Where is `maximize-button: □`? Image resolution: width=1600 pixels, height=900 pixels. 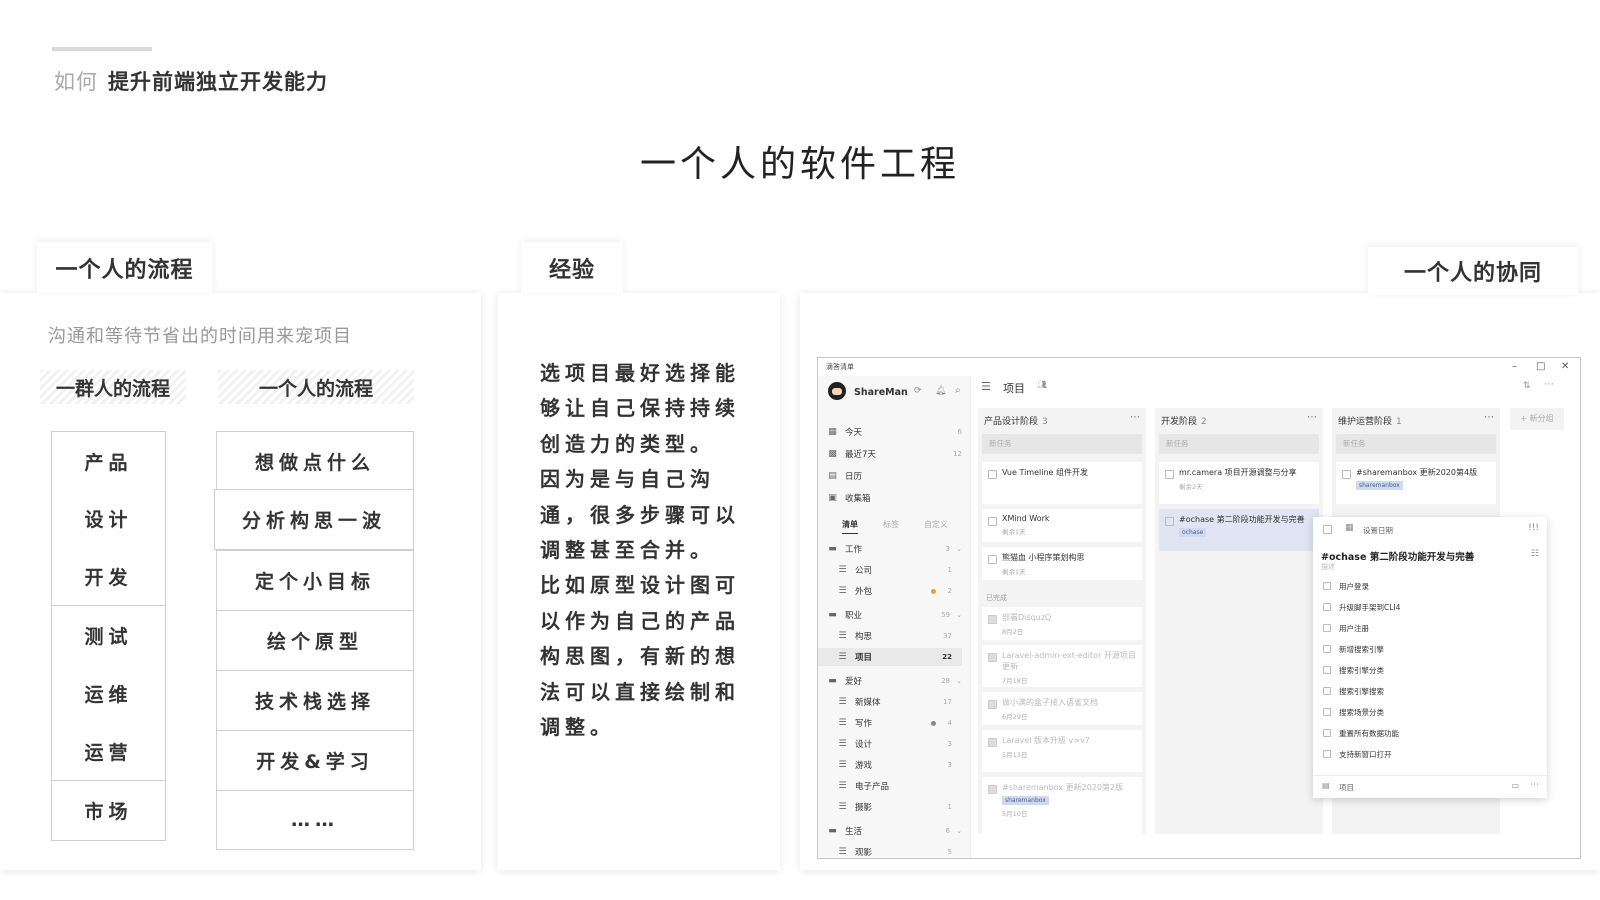 maximize-button: □ is located at coordinates (1540, 366).